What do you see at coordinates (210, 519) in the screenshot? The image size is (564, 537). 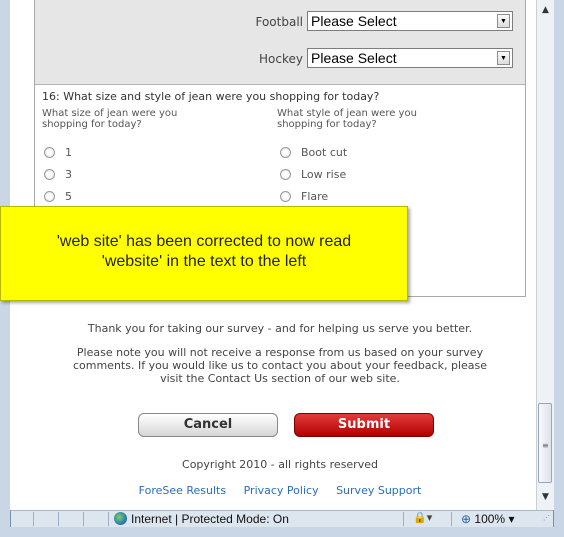 I see `security-zone: Internet | Protected Mode: On` at bounding box center [210, 519].